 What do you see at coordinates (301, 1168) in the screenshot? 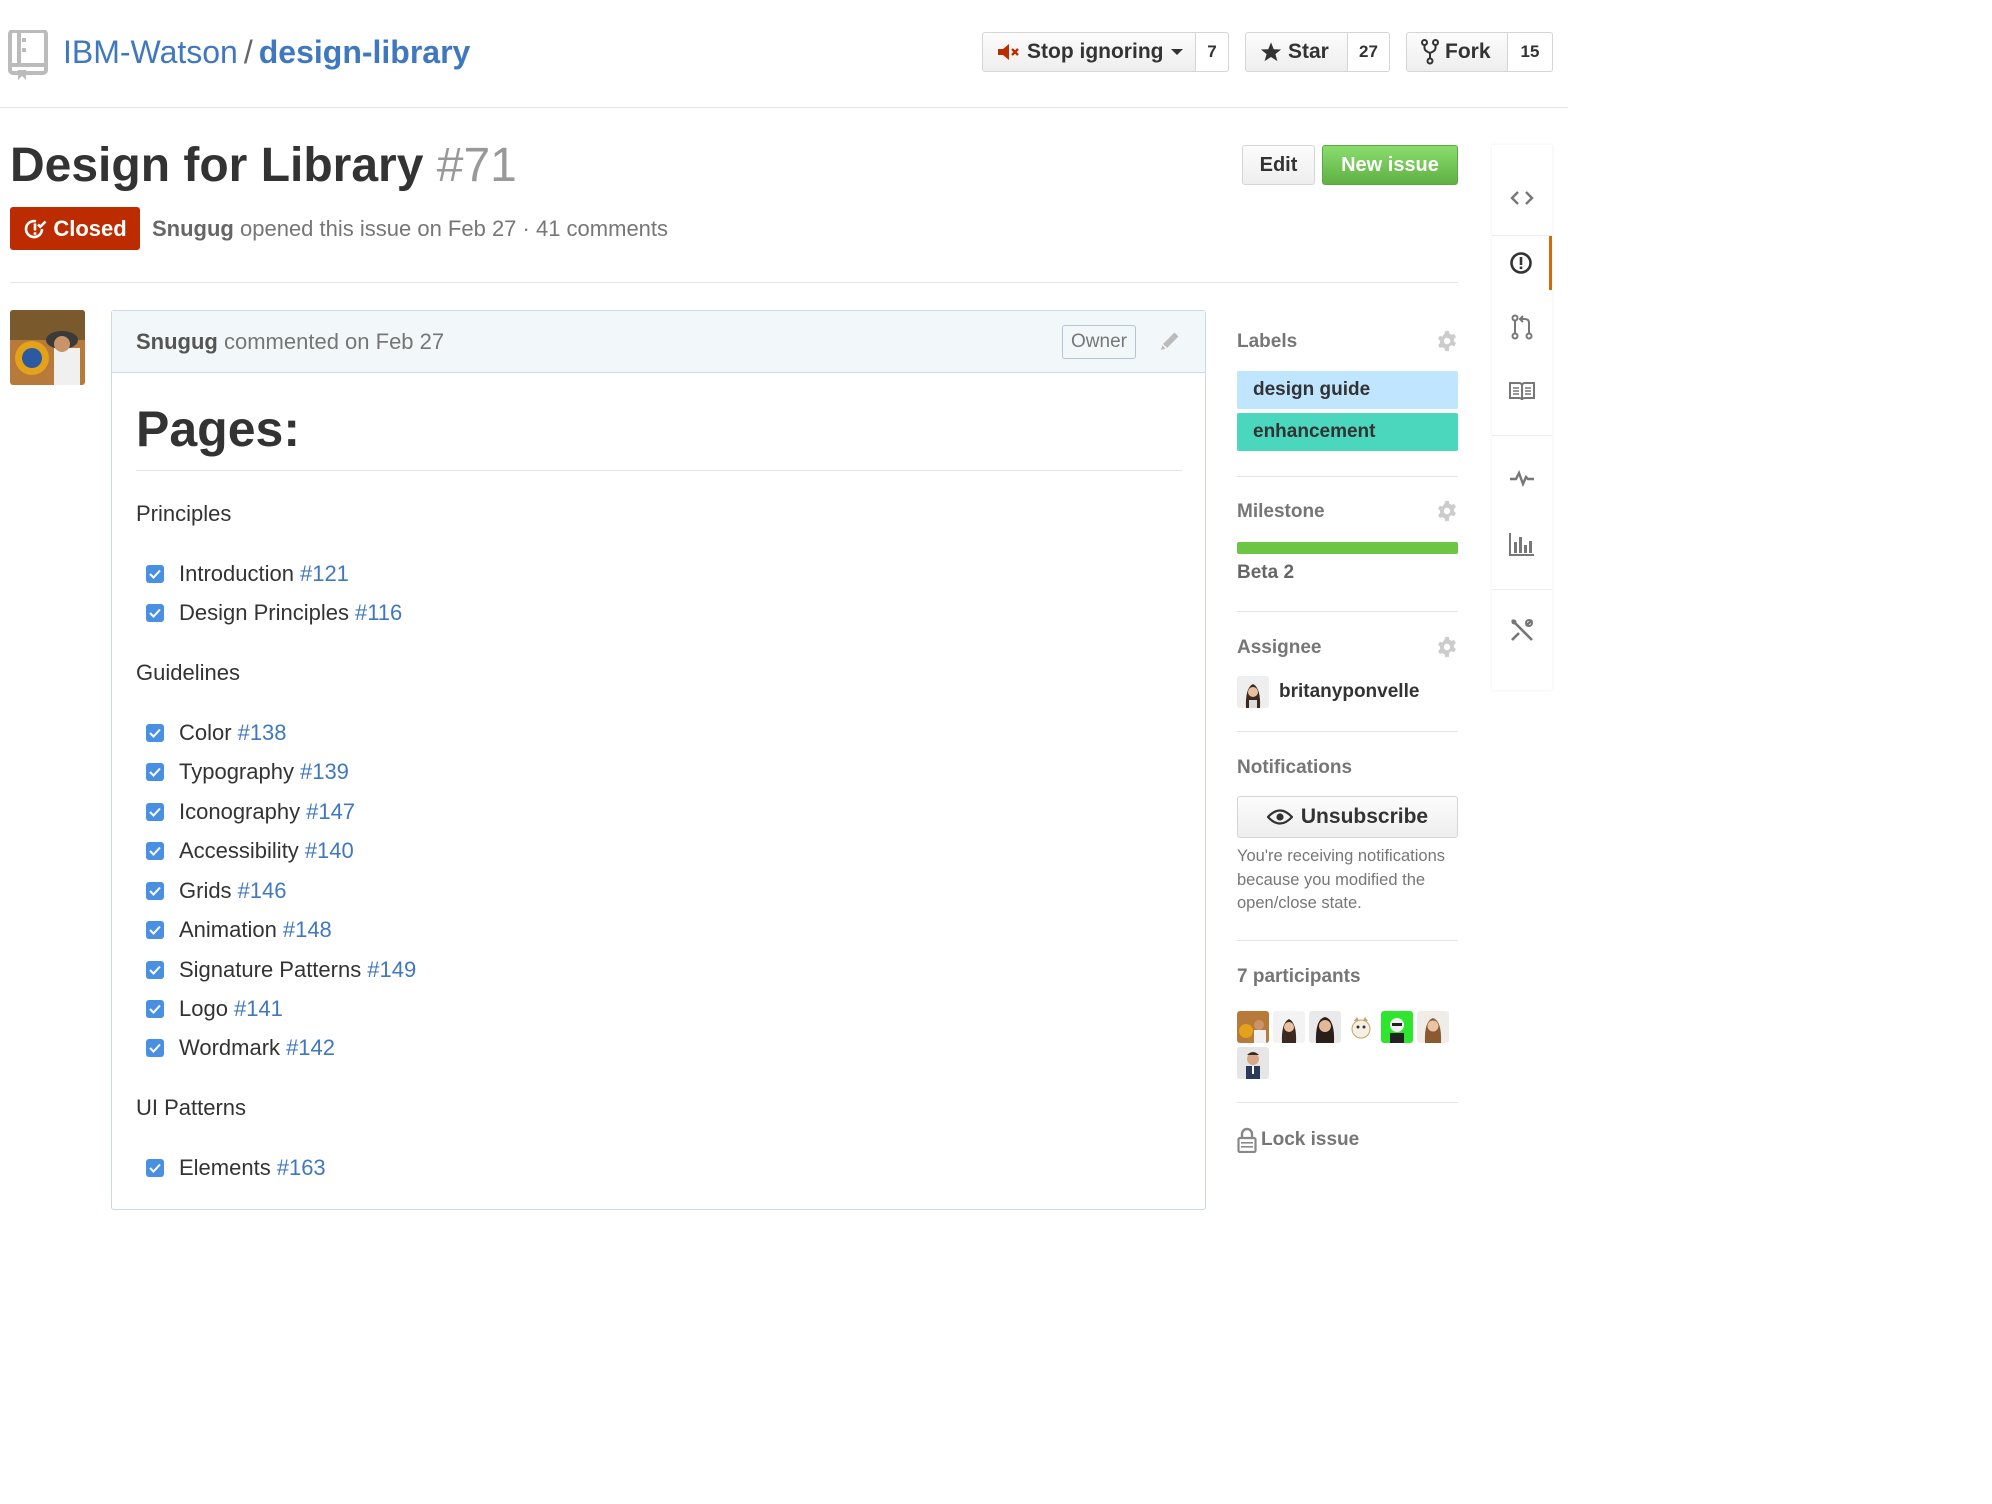
I see `issue-ref-link: #163` at bounding box center [301, 1168].